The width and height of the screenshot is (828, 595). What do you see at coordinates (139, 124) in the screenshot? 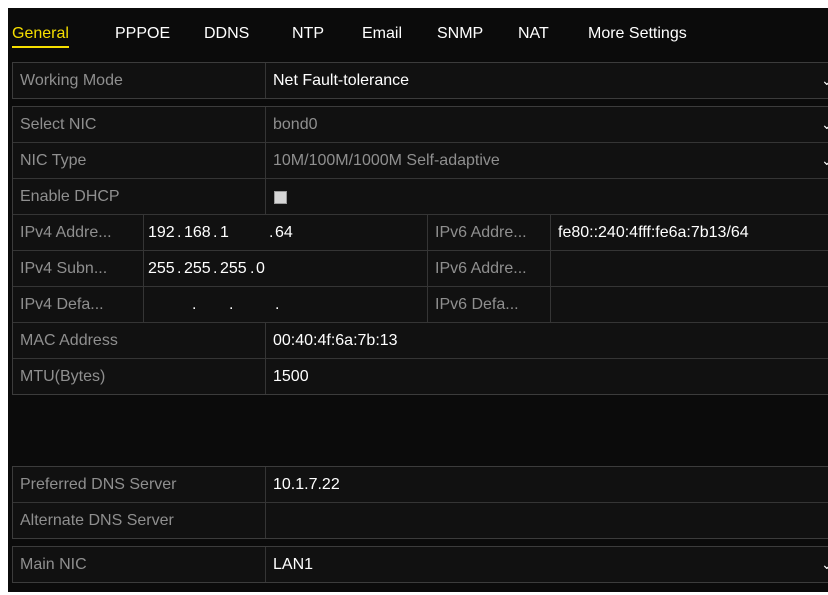
I see `select-nic-label: Select NIC` at bounding box center [139, 124].